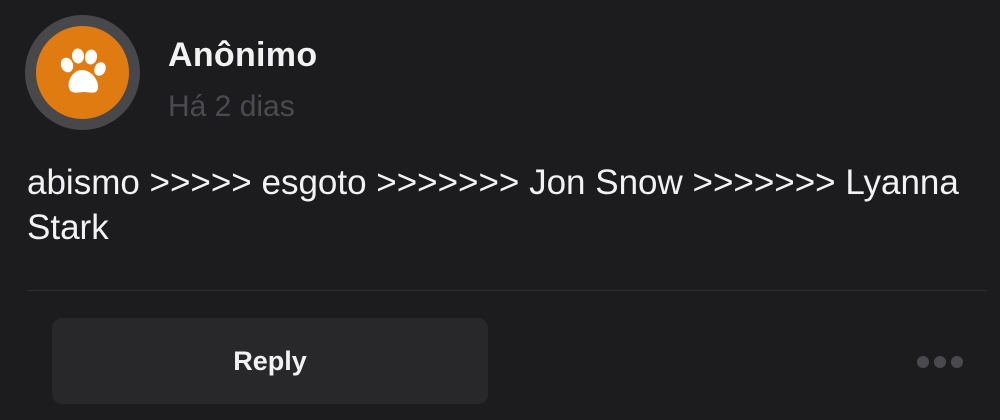 Image resolution: width=1000 pixels, height=420 pixels. I want to click on more-horizontal-icon, so click(940, 362).